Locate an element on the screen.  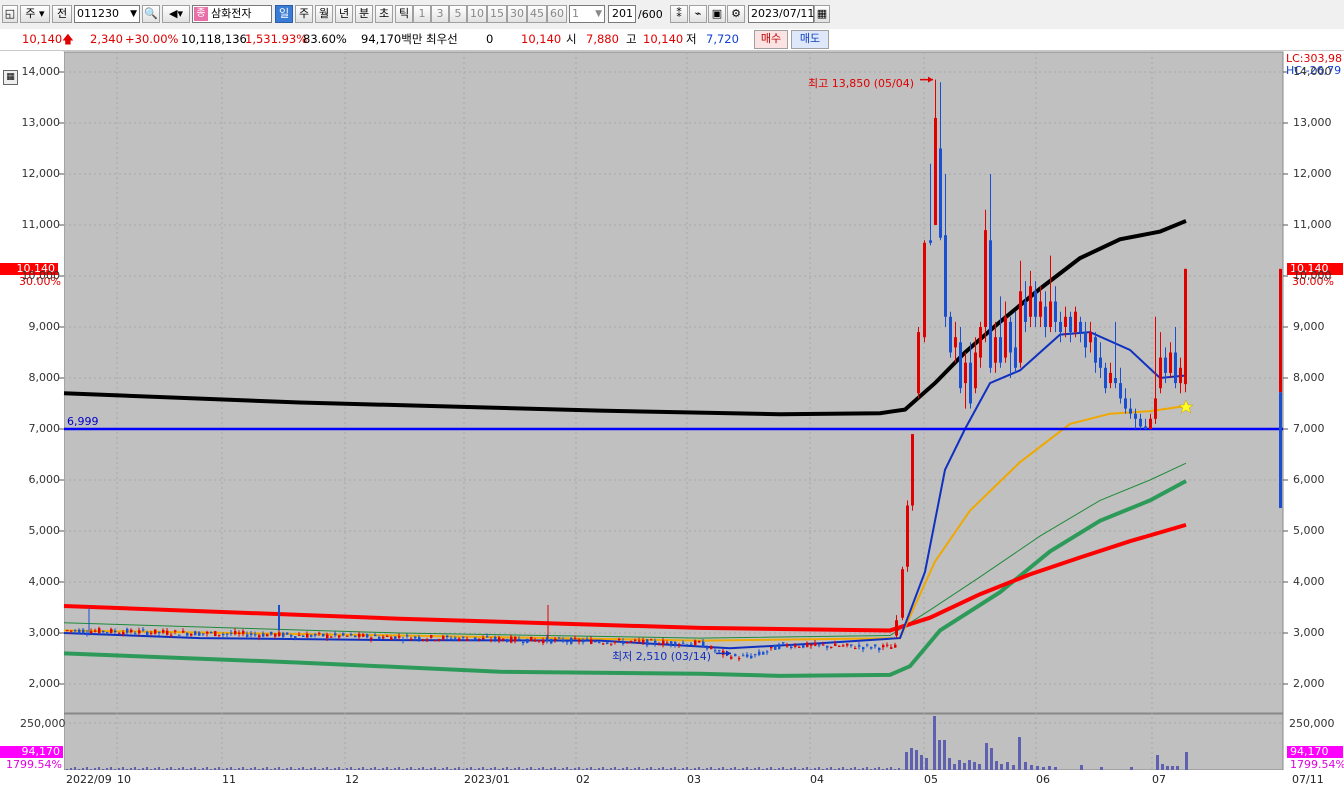
high-label: 고 is located at coordinates (631, 39).